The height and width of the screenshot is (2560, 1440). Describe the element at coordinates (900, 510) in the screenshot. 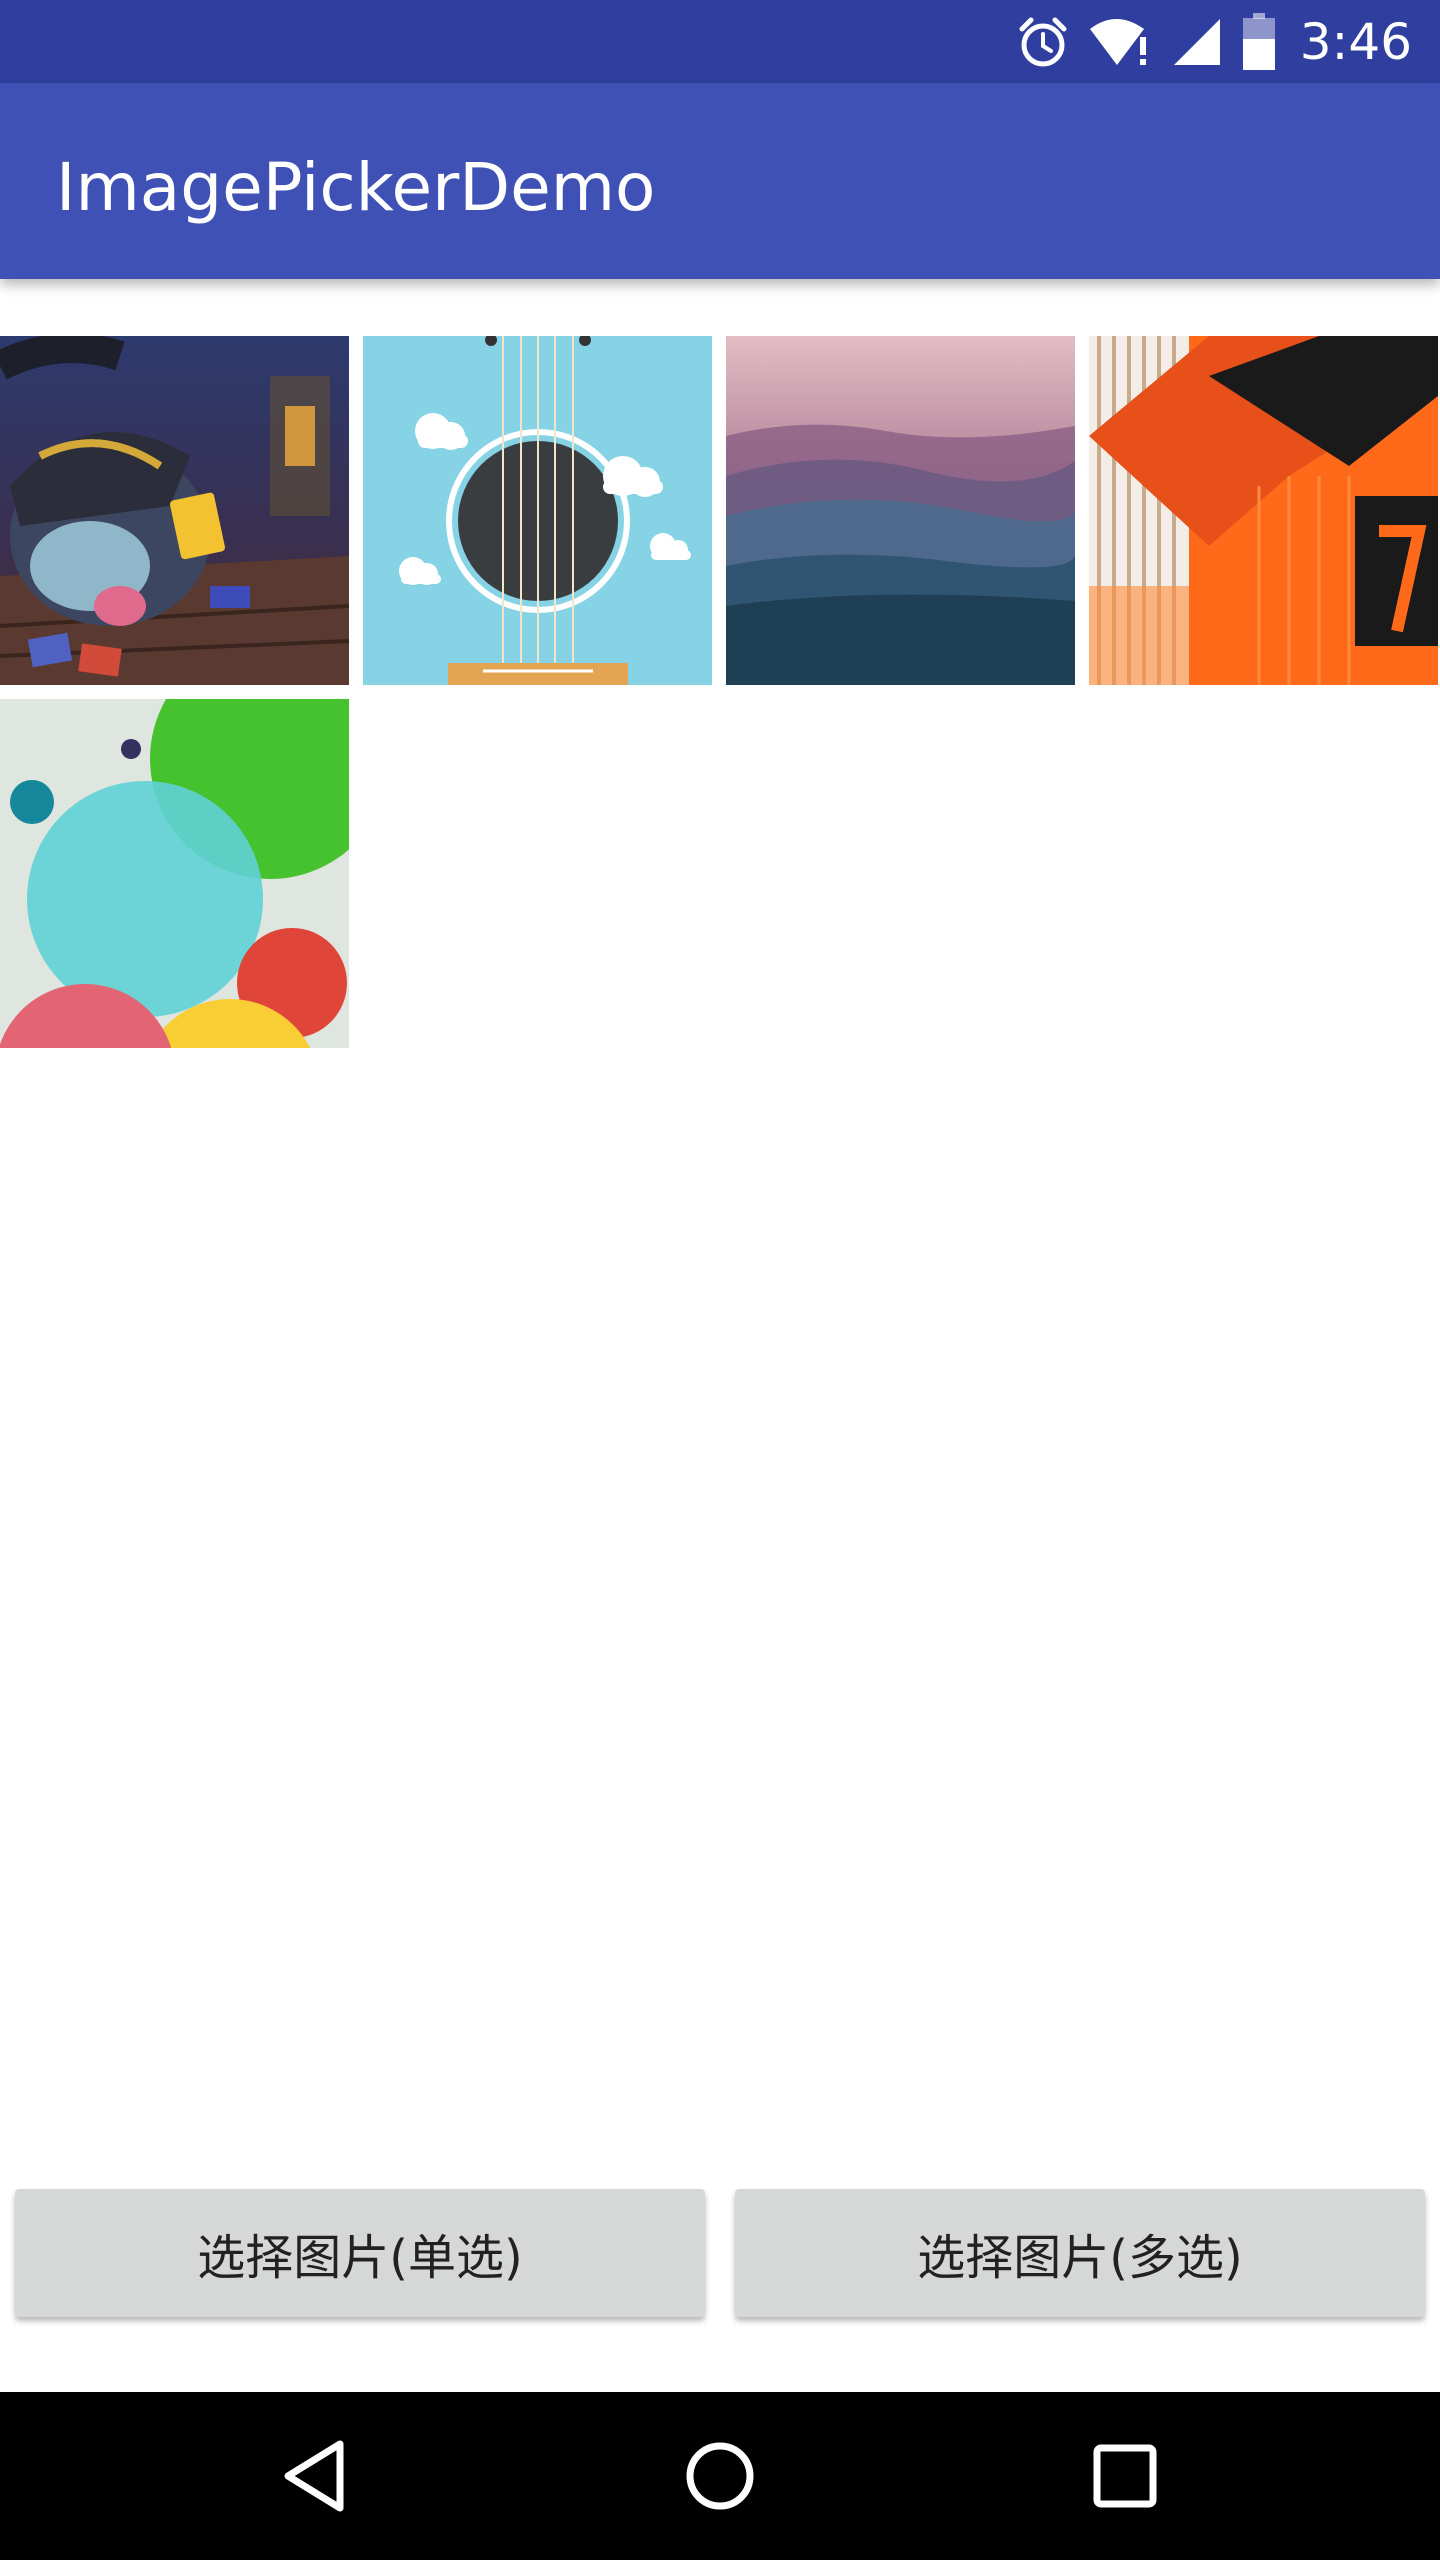

I see `image-thumb-misty-hills` at that location.